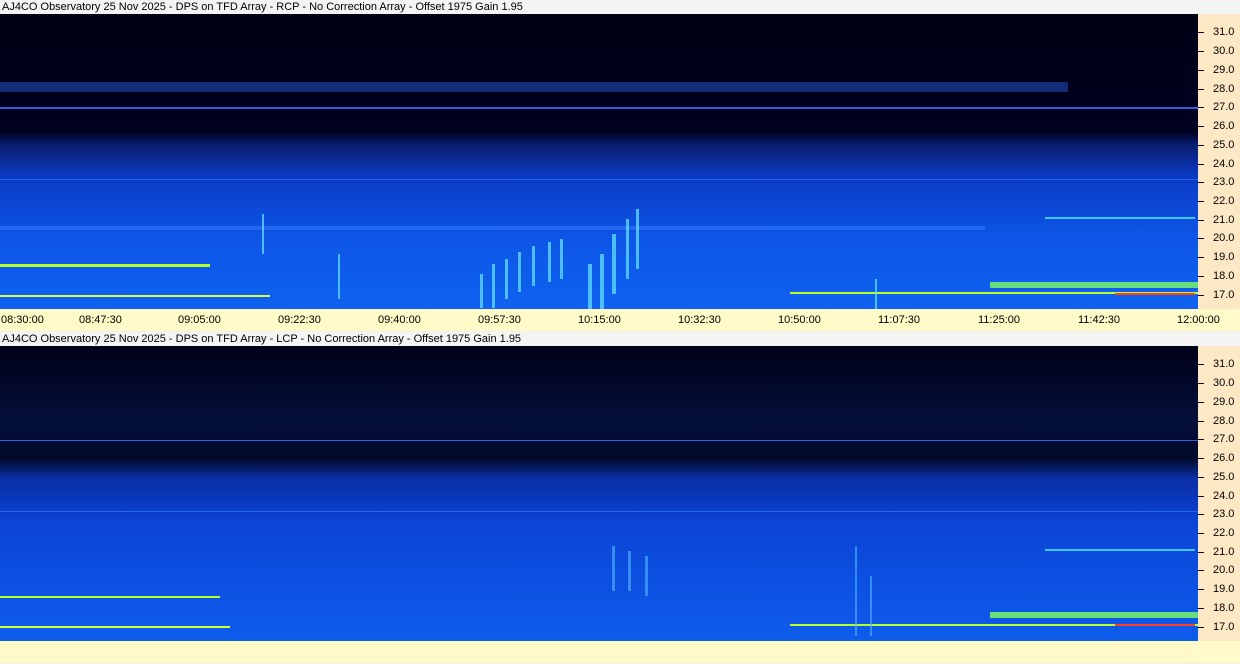  Describe the element at coordinates (499, 320) in the screenshot. I see `time-tick-label: 09:57:30` at that location.